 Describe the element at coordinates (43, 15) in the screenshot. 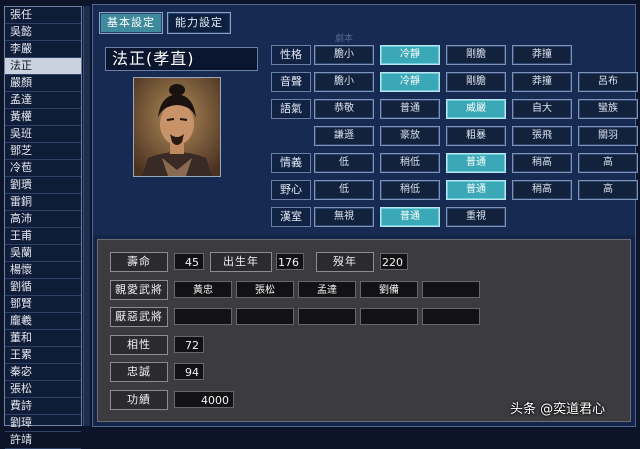

I see `officer-list-item: 張任` at that location.